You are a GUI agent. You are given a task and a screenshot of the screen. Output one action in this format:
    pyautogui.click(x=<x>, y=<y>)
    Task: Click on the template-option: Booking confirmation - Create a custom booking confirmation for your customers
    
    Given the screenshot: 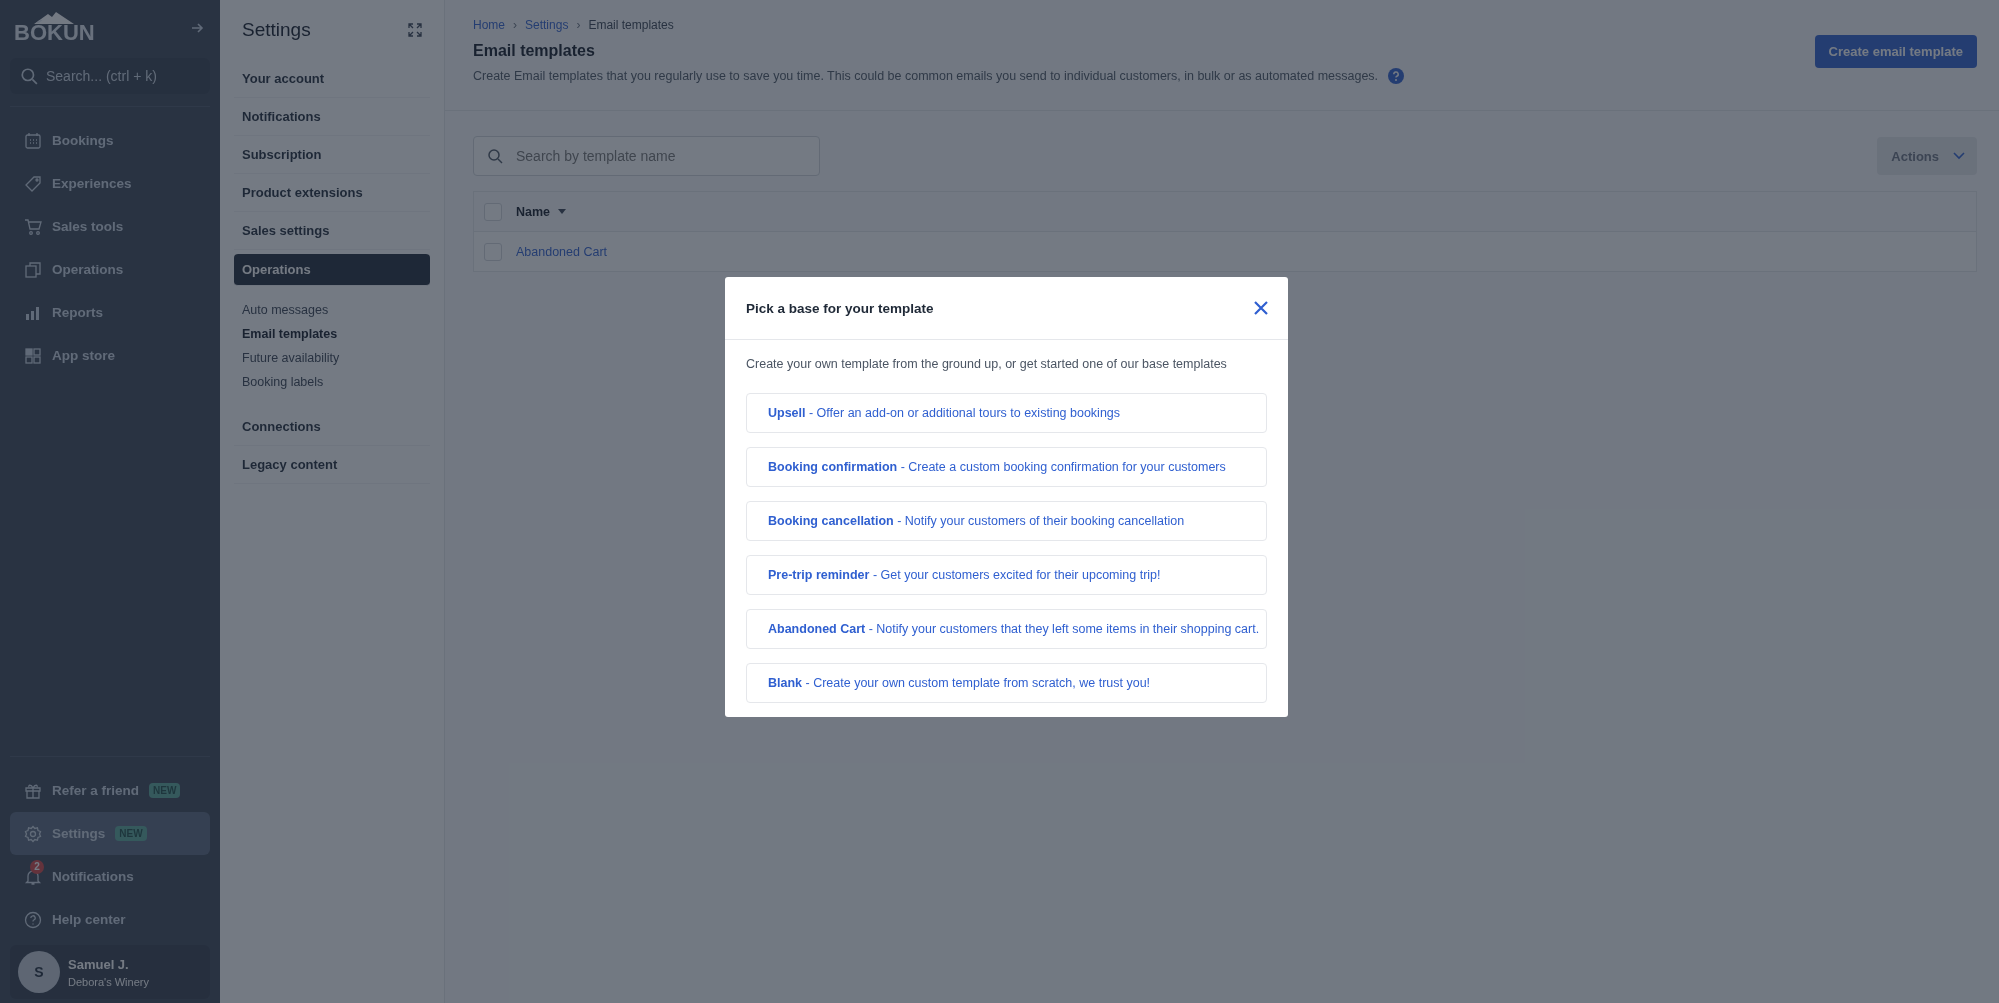 What is the action you would take?
    pyautogui.click(x=1006, y=467)
    